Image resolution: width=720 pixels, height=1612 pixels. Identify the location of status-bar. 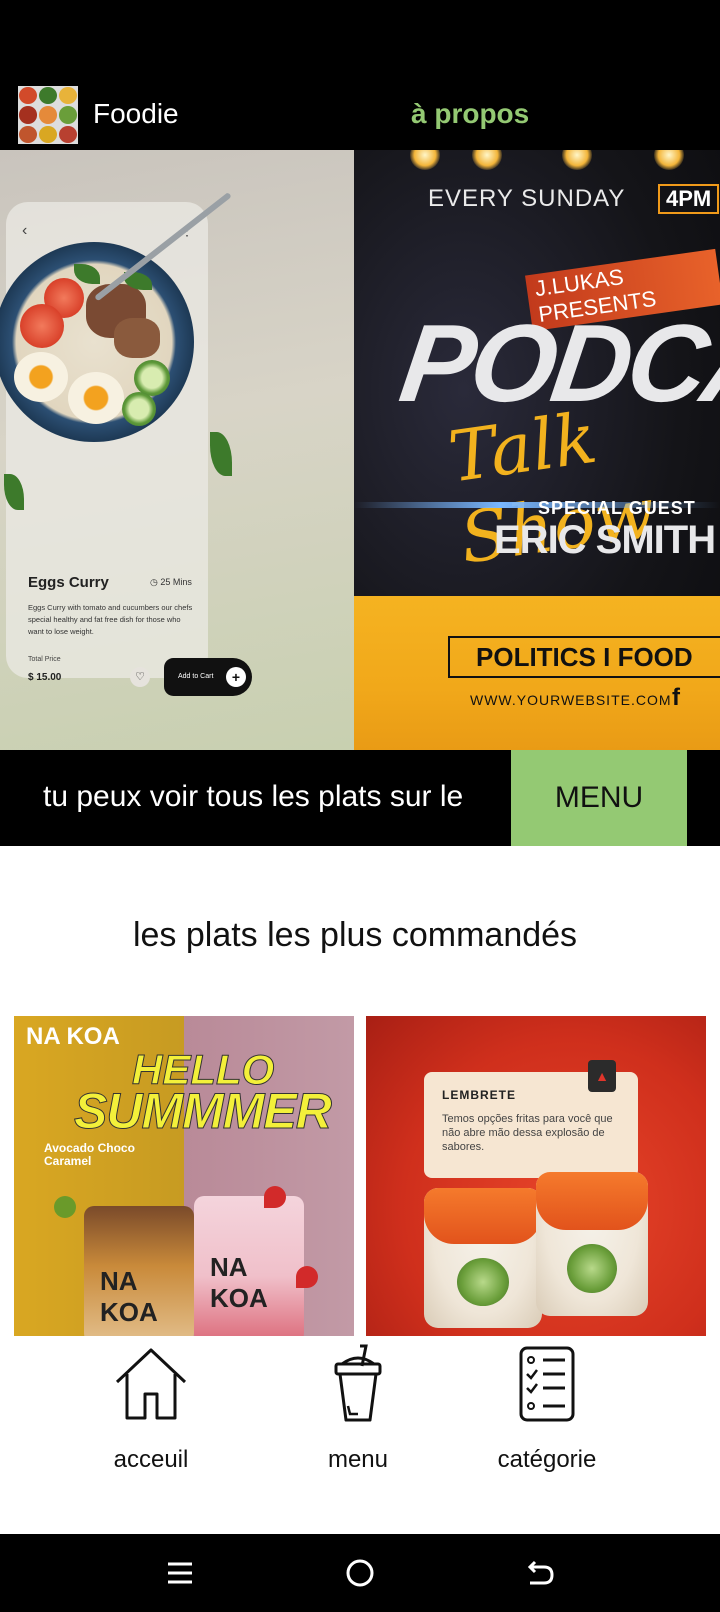
(360, 40).